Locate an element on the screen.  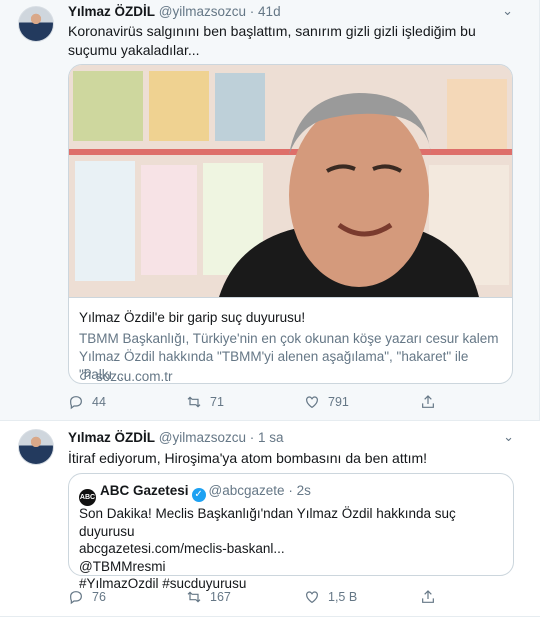
quoted-mention: @TBMMresmi is located at coordinates (291, 567).